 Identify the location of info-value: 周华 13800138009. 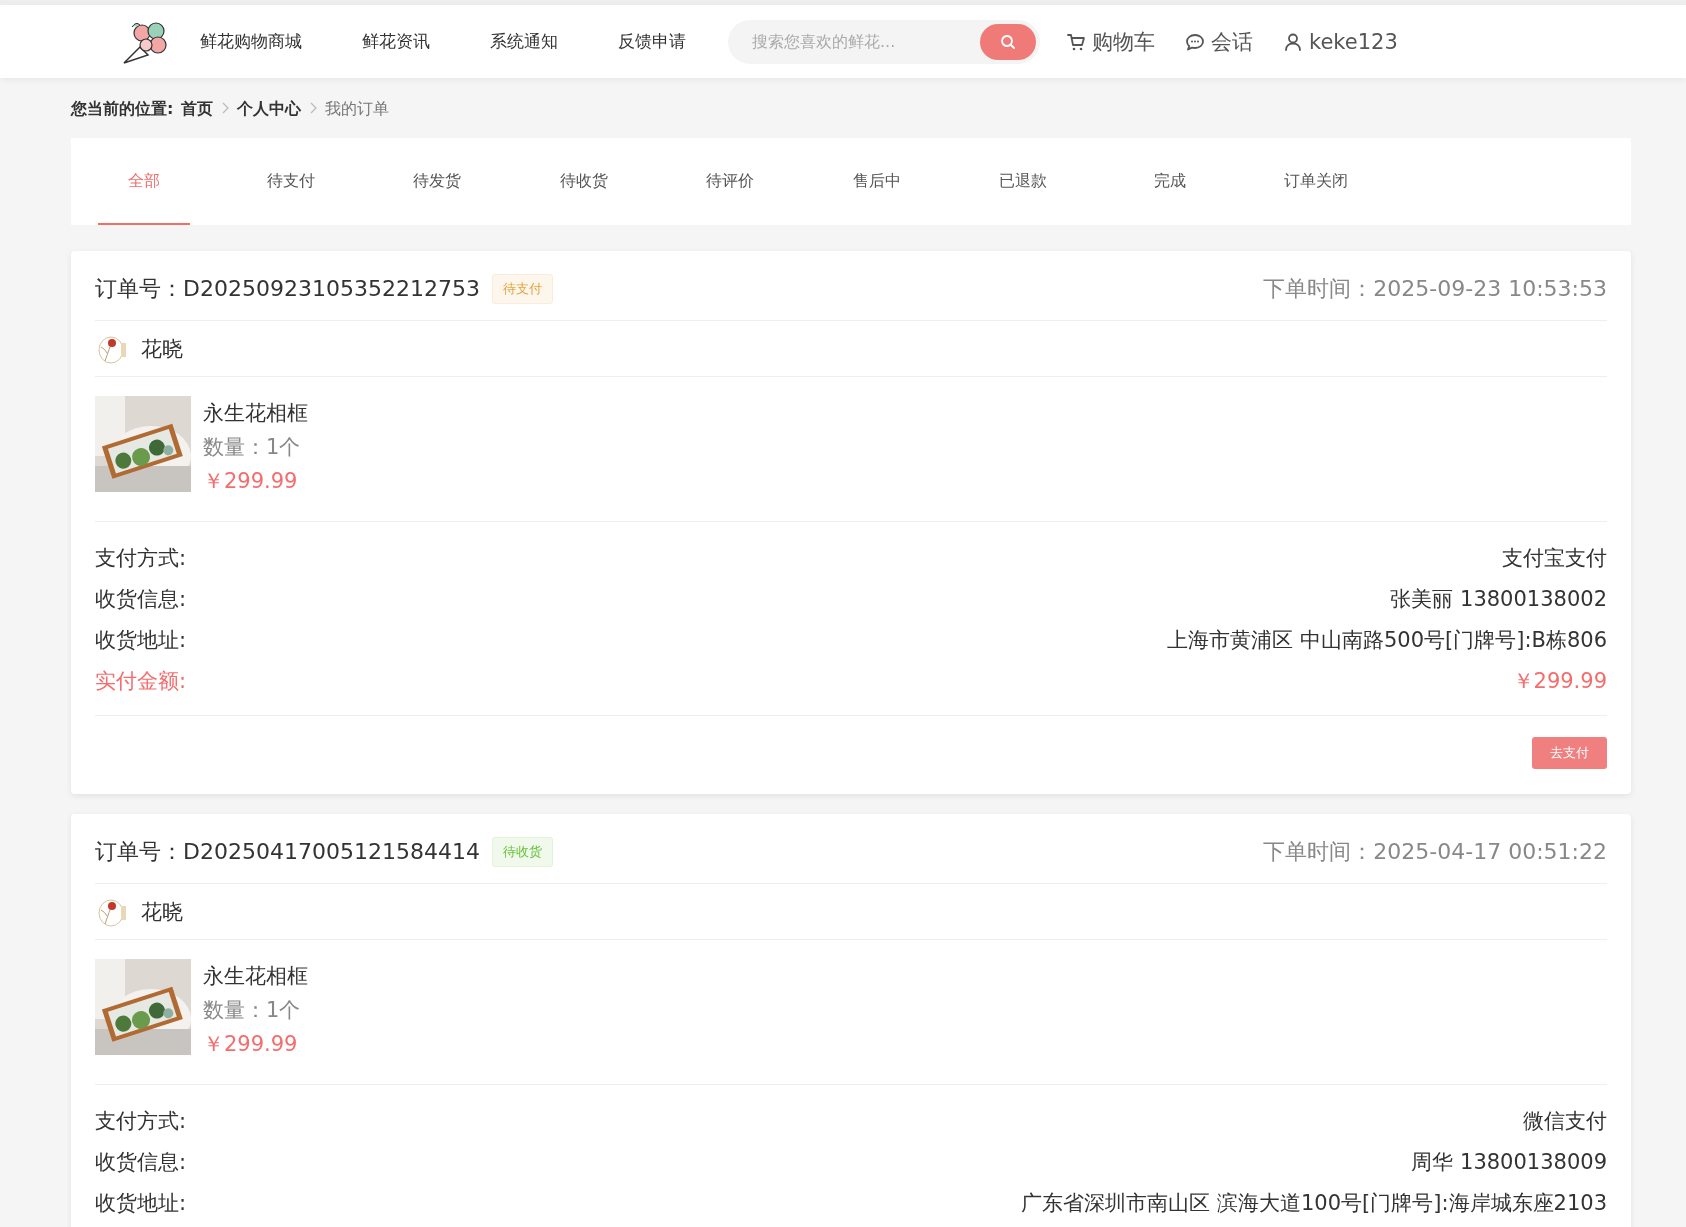
(1509, 1162).